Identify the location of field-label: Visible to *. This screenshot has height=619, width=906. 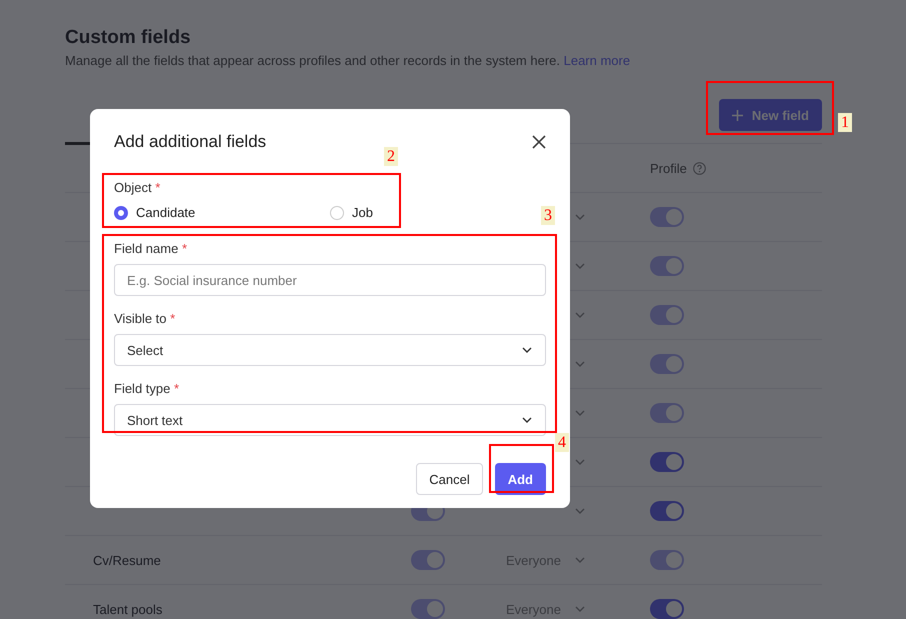
(145, 319).